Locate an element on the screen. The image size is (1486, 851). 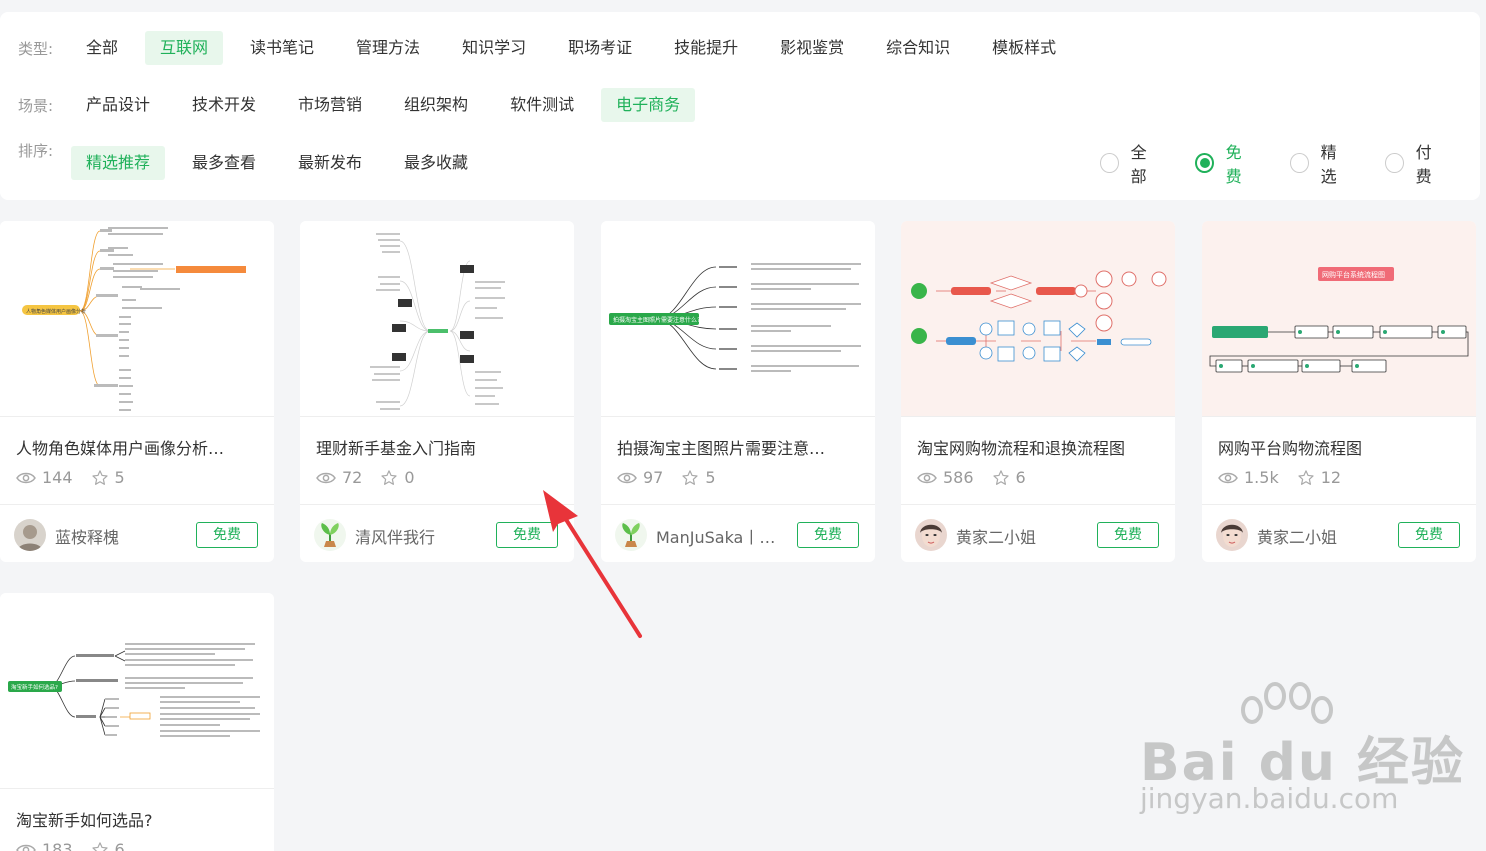
card-stats: 144 5 is located at coordinates (79, 477).